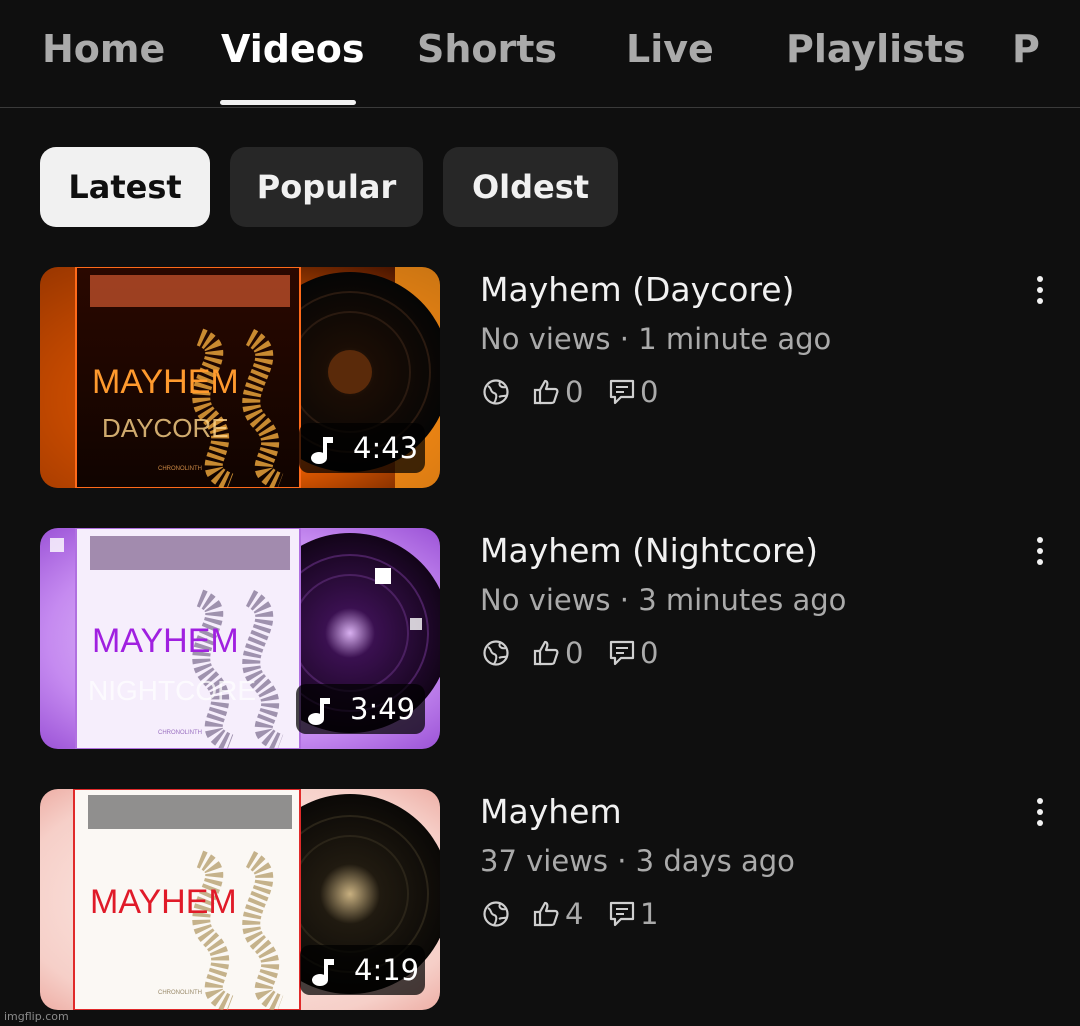 The height and width of the screenshot is (1026, 1080). I want to click on channel-tab-bar: Home Videos Shorts Live Playlists Po, so click(540, 54).